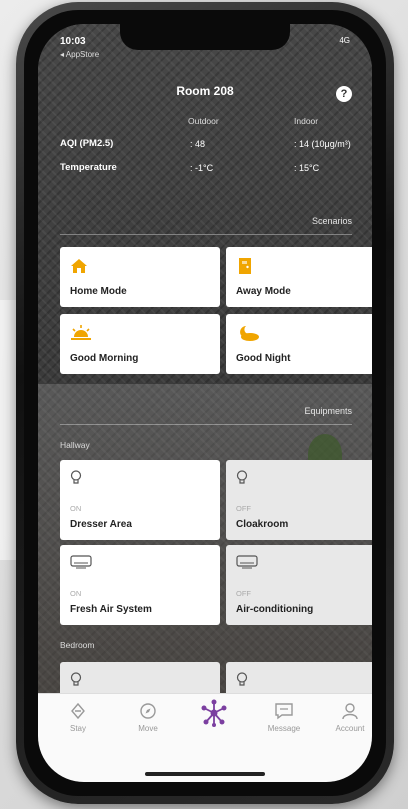  Describe the element at coordinates (263, 358) in the screenshot. I see `scenario-label: Good Night` at that location.